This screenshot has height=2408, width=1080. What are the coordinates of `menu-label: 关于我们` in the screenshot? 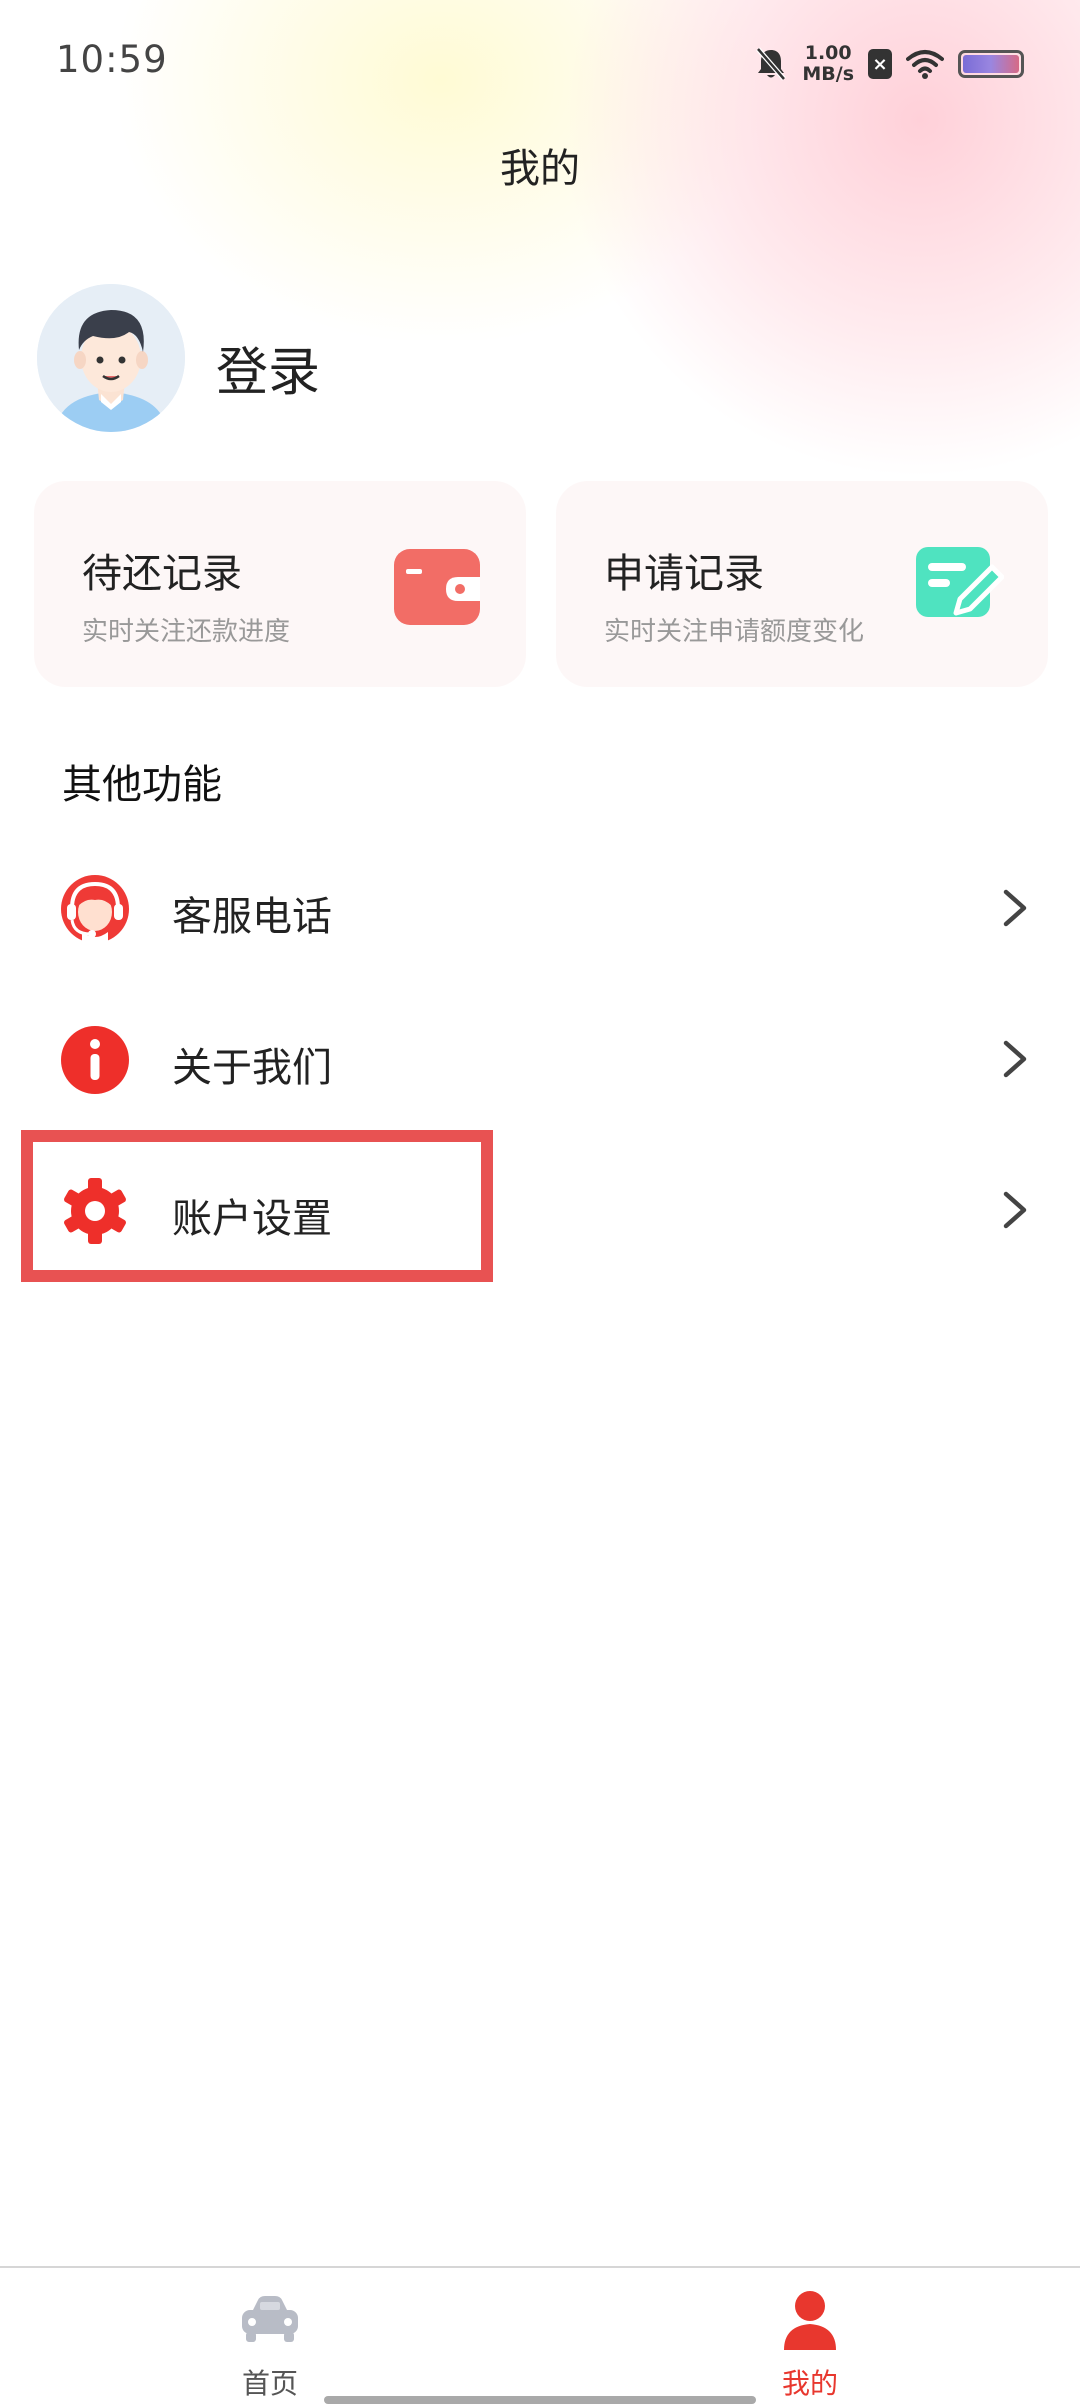 It's located at (252, 1068).